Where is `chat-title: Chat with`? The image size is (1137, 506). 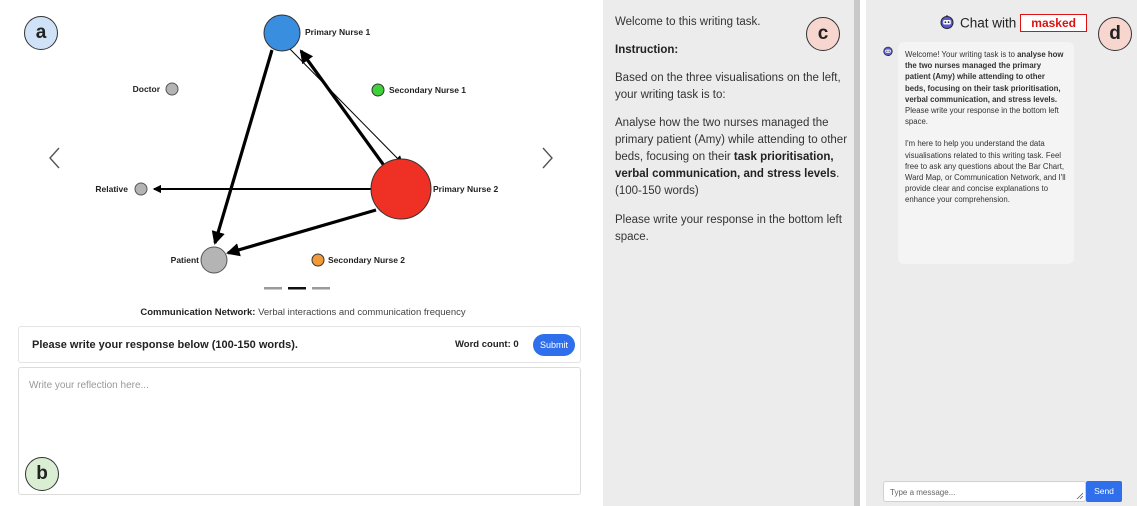 chat-title: Chat with is located at coordinates (988, 23).